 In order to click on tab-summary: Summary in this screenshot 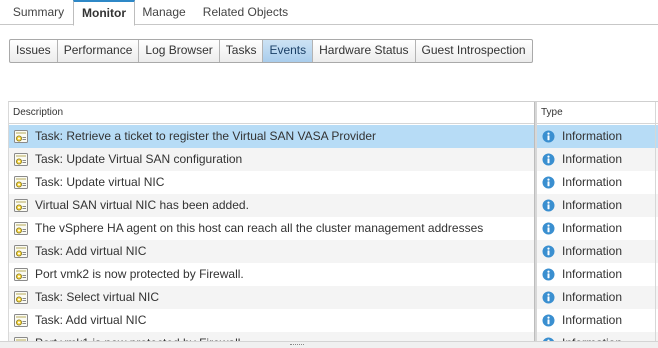, I will do `click(38, 12)`.